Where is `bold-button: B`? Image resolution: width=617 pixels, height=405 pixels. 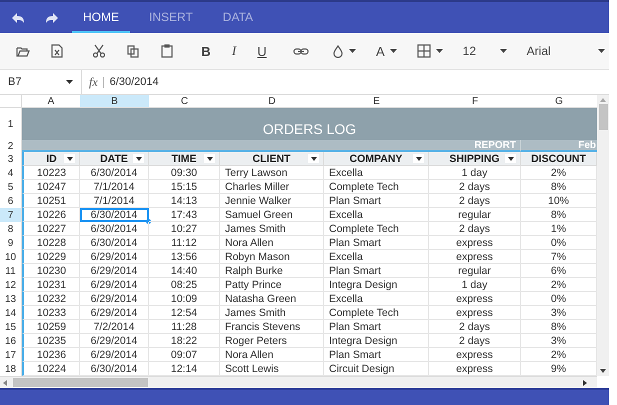 bold-button: B is located at coordinates (206, 51).